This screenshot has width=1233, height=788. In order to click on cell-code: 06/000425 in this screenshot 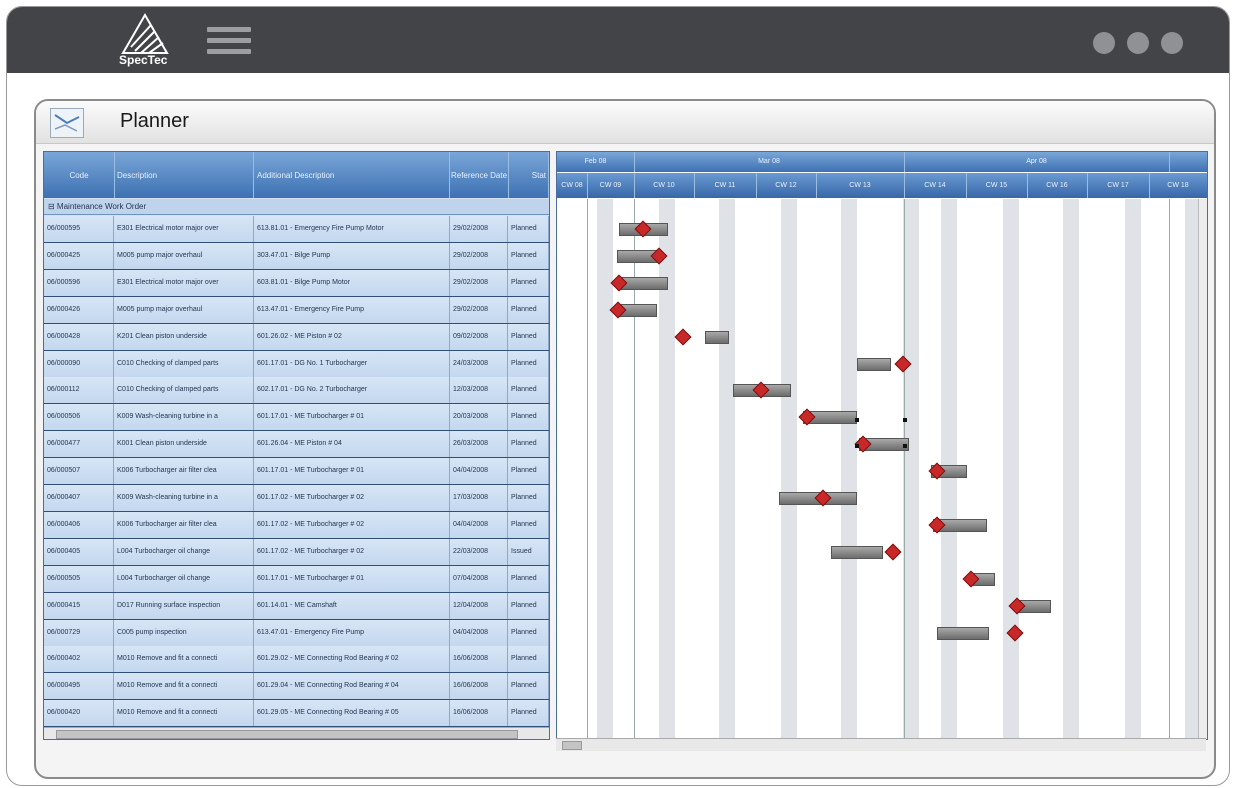, I will do `click(79, 255)`.